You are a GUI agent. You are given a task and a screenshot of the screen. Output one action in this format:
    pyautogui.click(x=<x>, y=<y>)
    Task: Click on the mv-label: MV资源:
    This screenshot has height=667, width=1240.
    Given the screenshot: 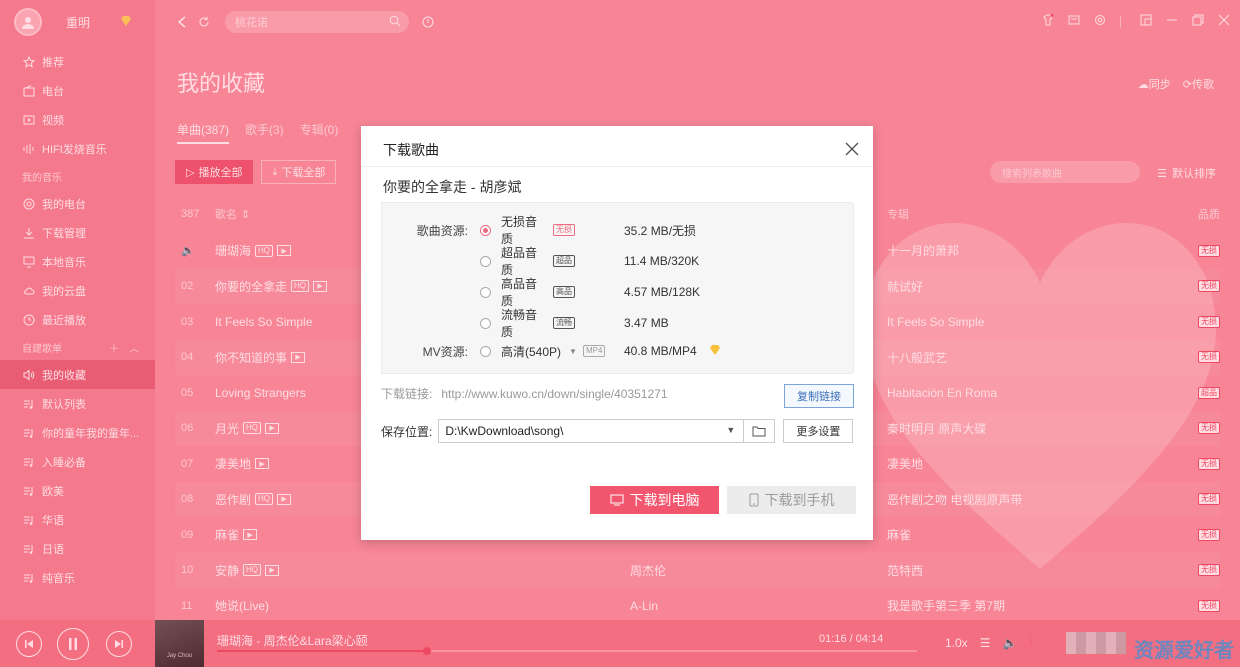 What is the action you would take?
    pyautogui.click(x=445, y=351)
    